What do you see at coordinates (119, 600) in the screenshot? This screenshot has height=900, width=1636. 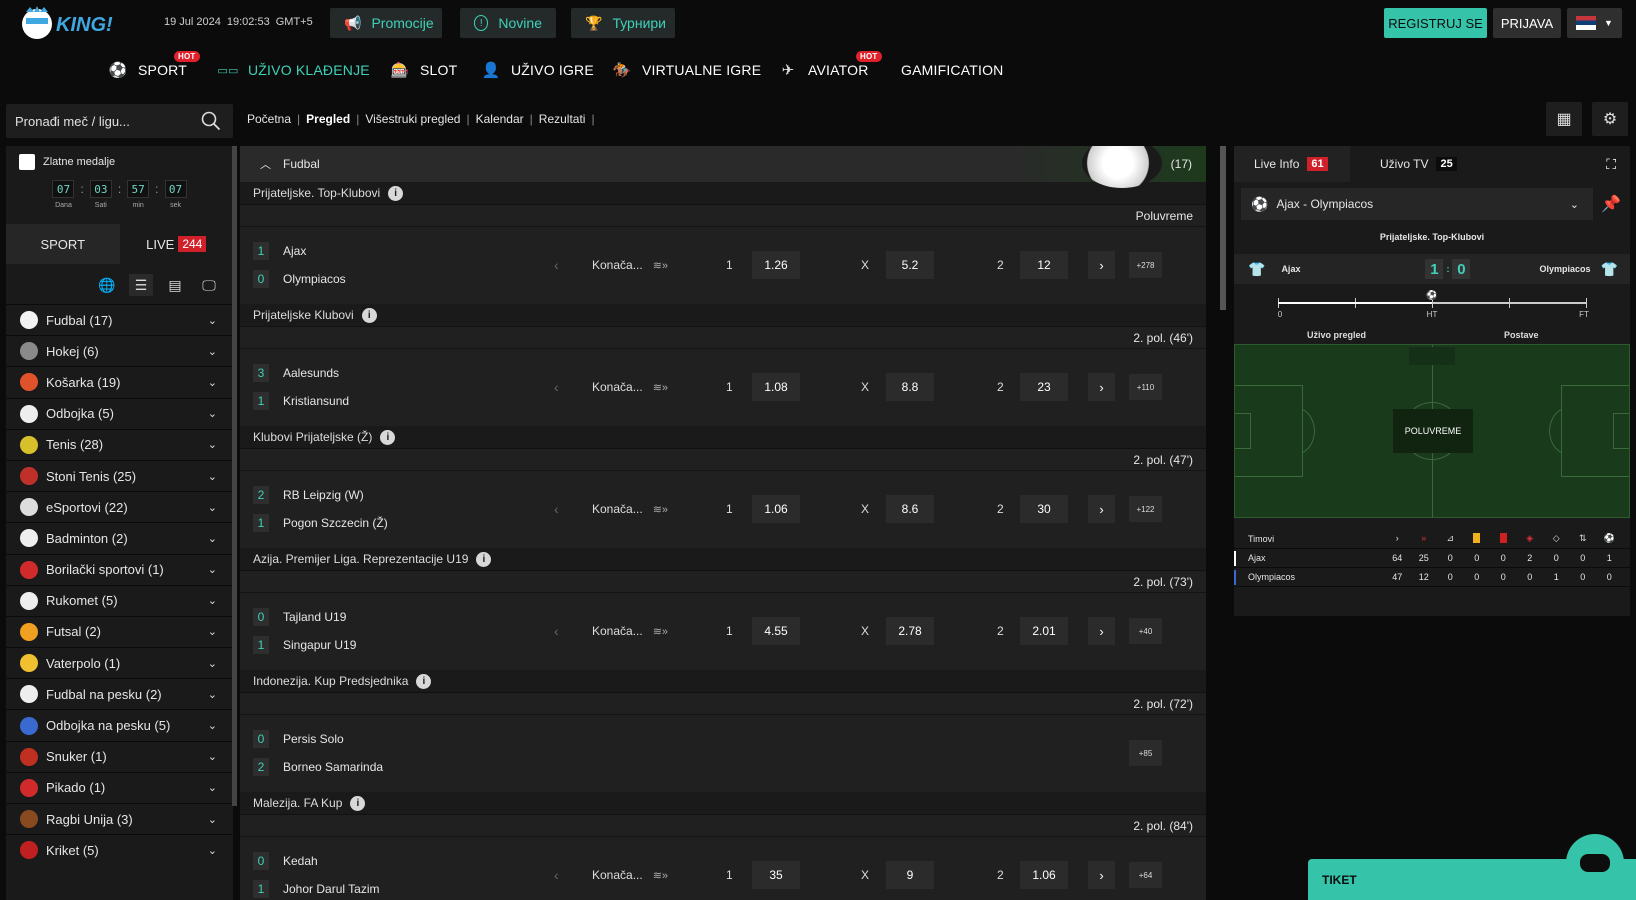 I see `sport-list-item: Rukomet (5) ⌄` at bounding box center [119, 600].